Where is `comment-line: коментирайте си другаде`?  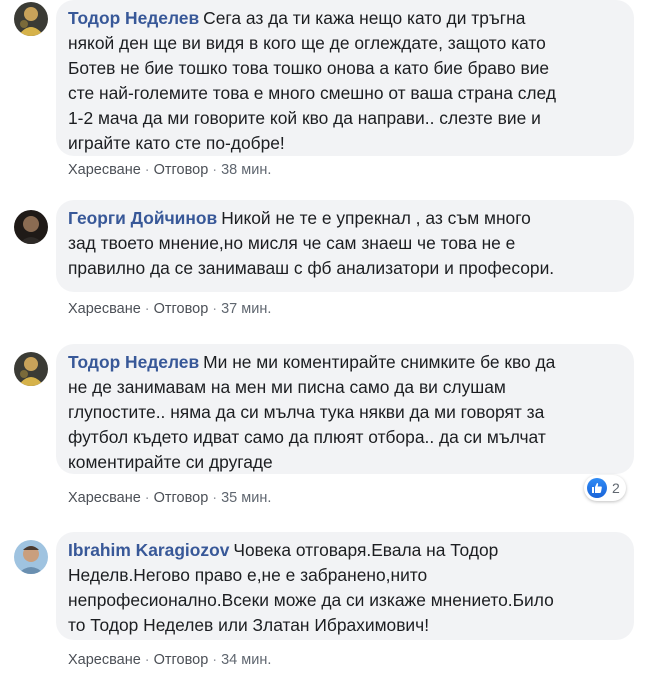 comment-line: коментирайте си другаде is located at coordinates (170, 462).